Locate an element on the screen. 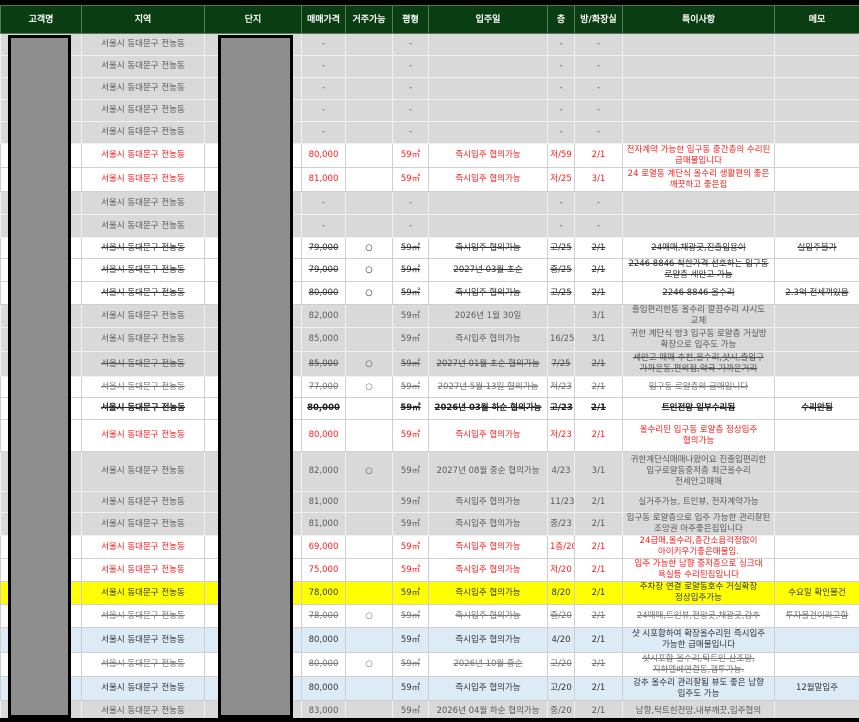 The height and width of the screenshot is (722, 859). notes-cell: 세안고 매매 추천,올수리,샷시,출입구 가까운동,편의점,약국 가까운거리 is located at coordinates (698, 364).